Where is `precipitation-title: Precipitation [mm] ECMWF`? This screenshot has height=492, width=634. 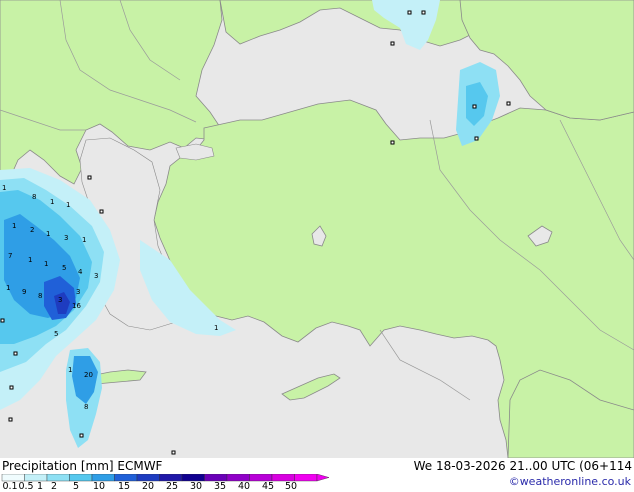 precipitation-title: Precipitation [mm] ECMWF is located at coordinates (82, 466).